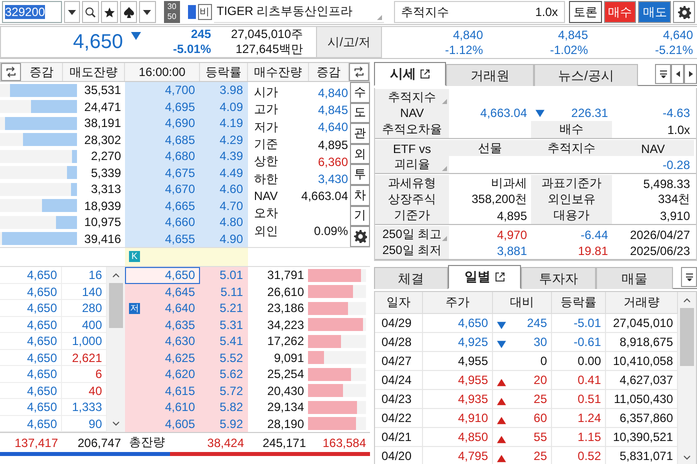  What do you see at coordinates (579, 399) in the screenshot?
I see `rate-cell: 0.51` at bounding box center [579, 399].